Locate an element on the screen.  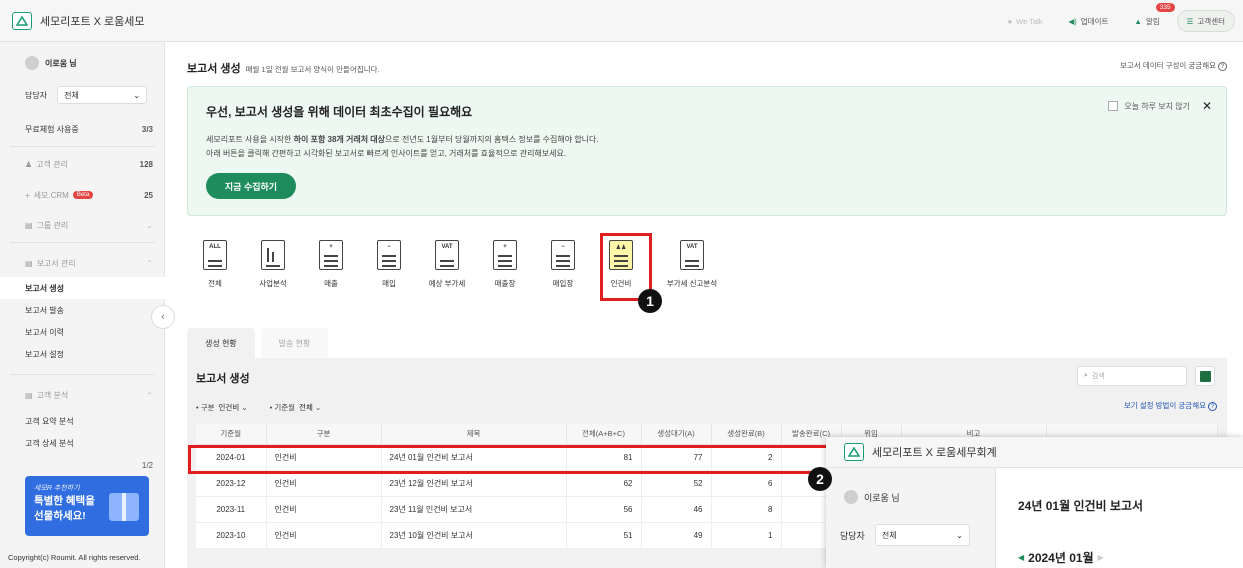
filter-type-value: 인건비 is located at coordinates (229, 407).